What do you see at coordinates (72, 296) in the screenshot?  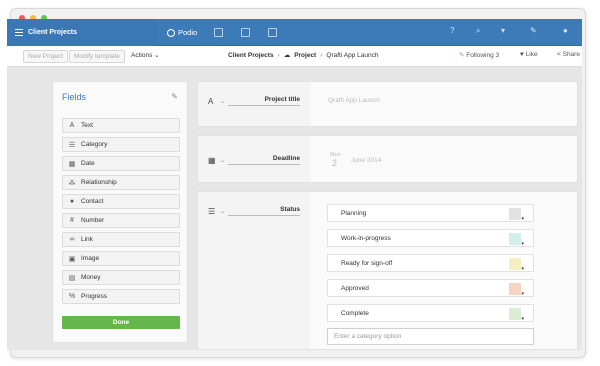 I see `progress-icon: %` at bounding box center [72, 296].